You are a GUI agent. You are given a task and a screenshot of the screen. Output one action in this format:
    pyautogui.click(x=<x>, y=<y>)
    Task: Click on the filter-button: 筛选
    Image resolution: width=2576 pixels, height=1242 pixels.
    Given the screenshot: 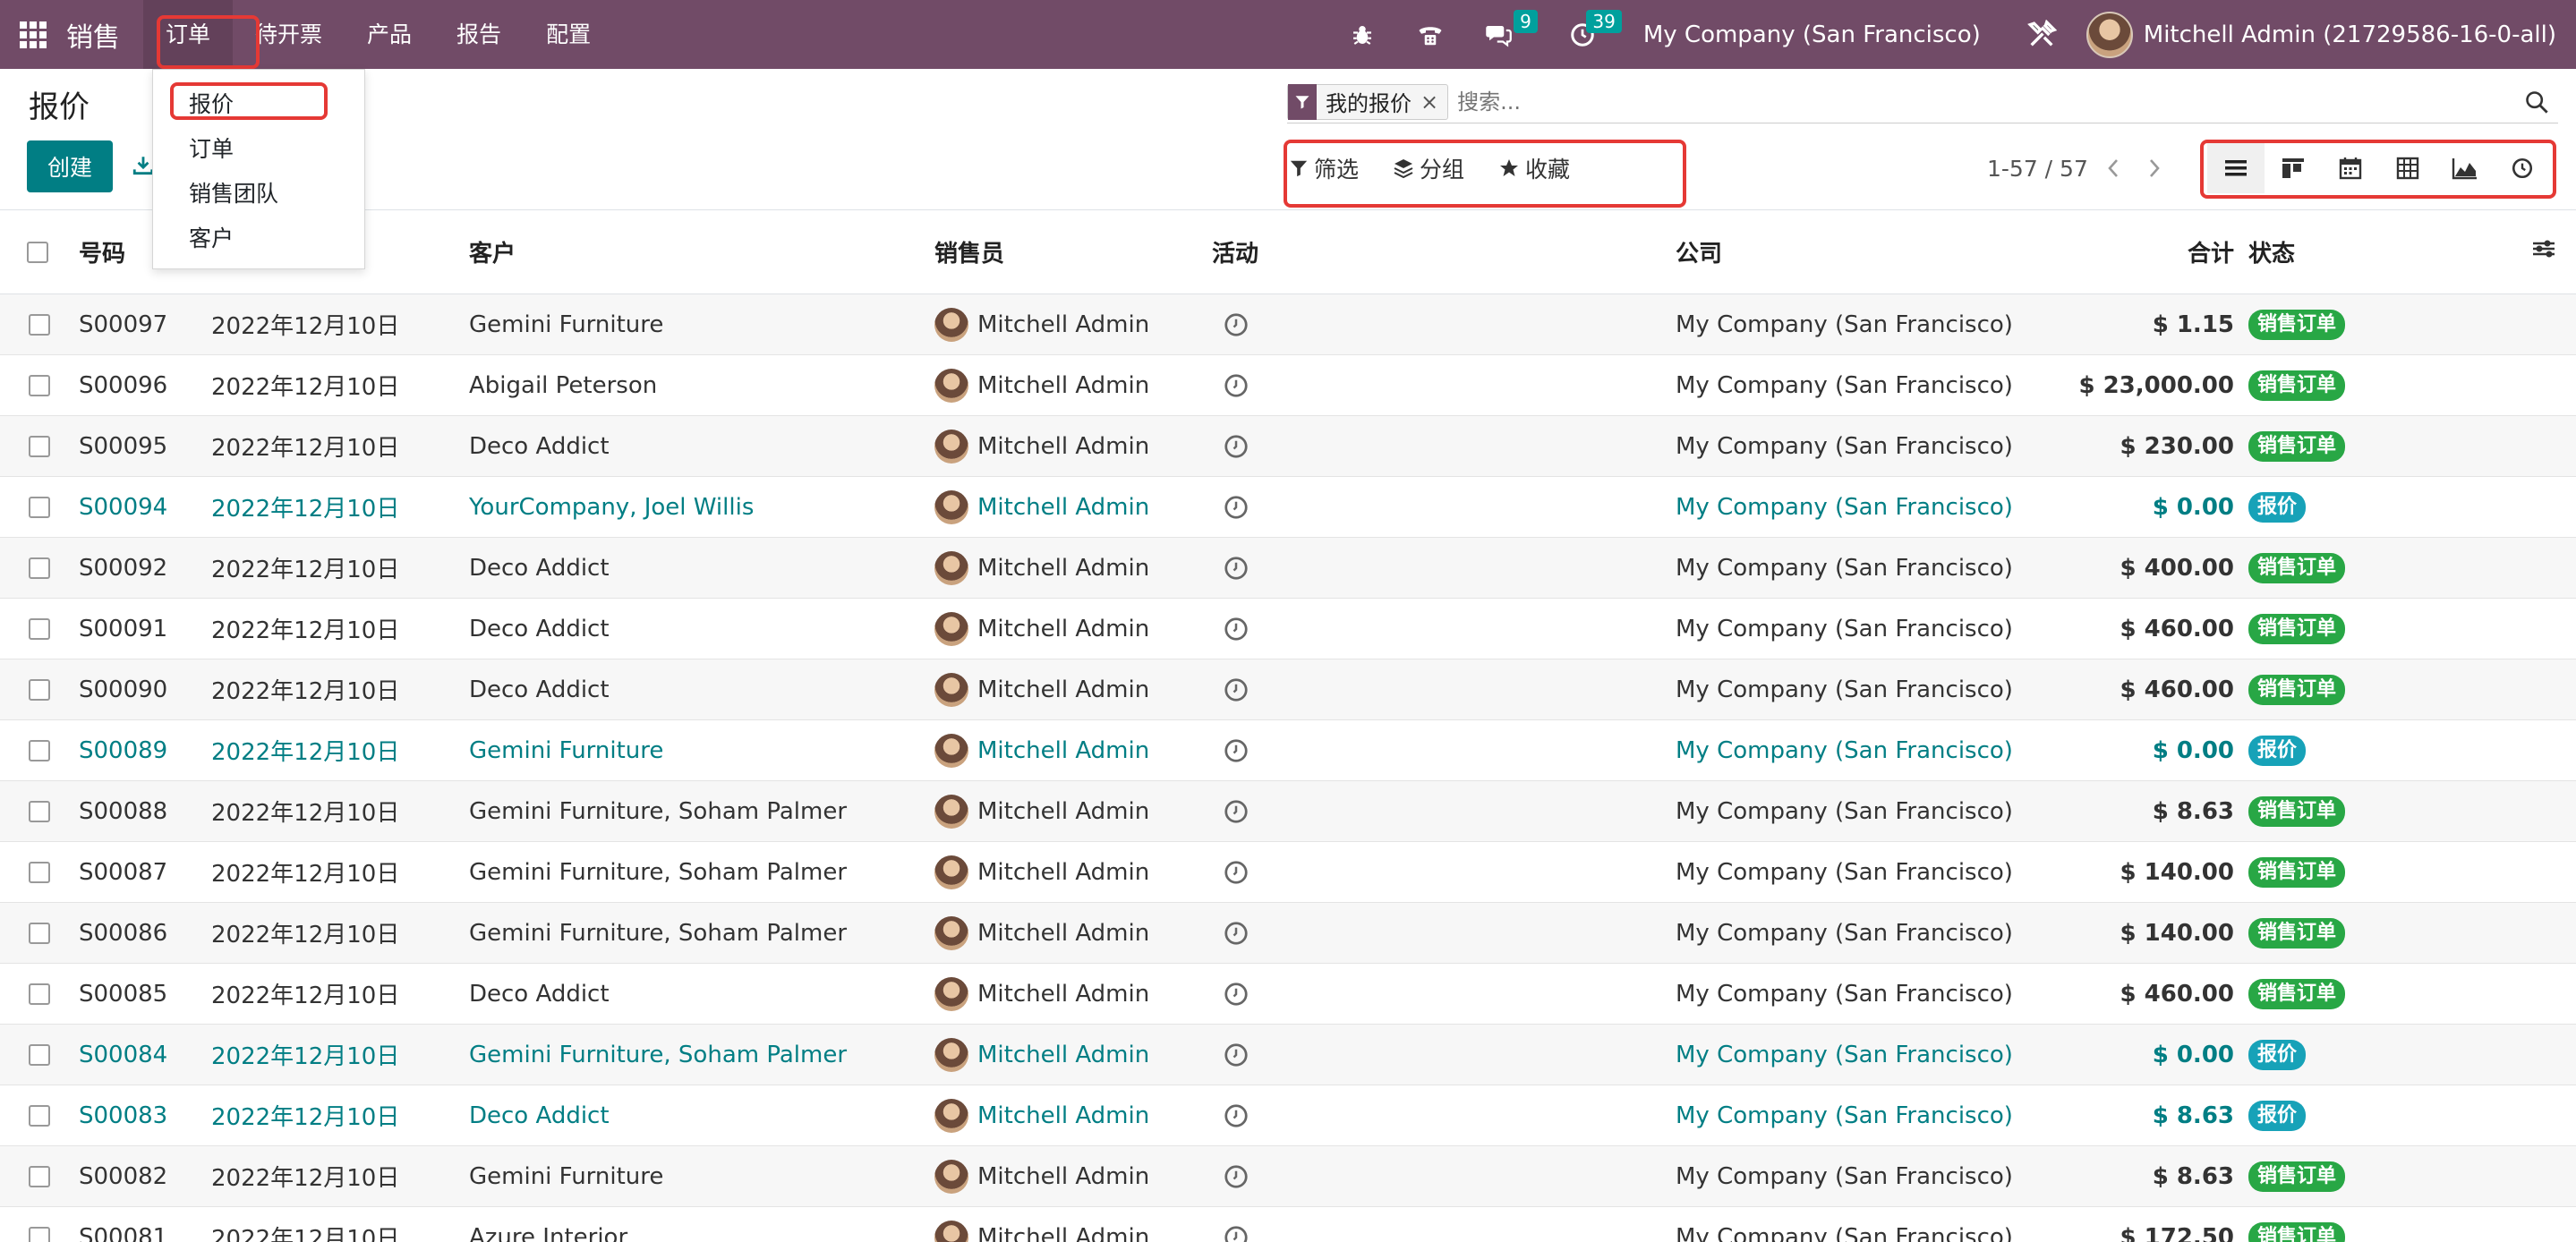 What is the action you would take?
    pyautogui.click(x=1324, y=168)
    